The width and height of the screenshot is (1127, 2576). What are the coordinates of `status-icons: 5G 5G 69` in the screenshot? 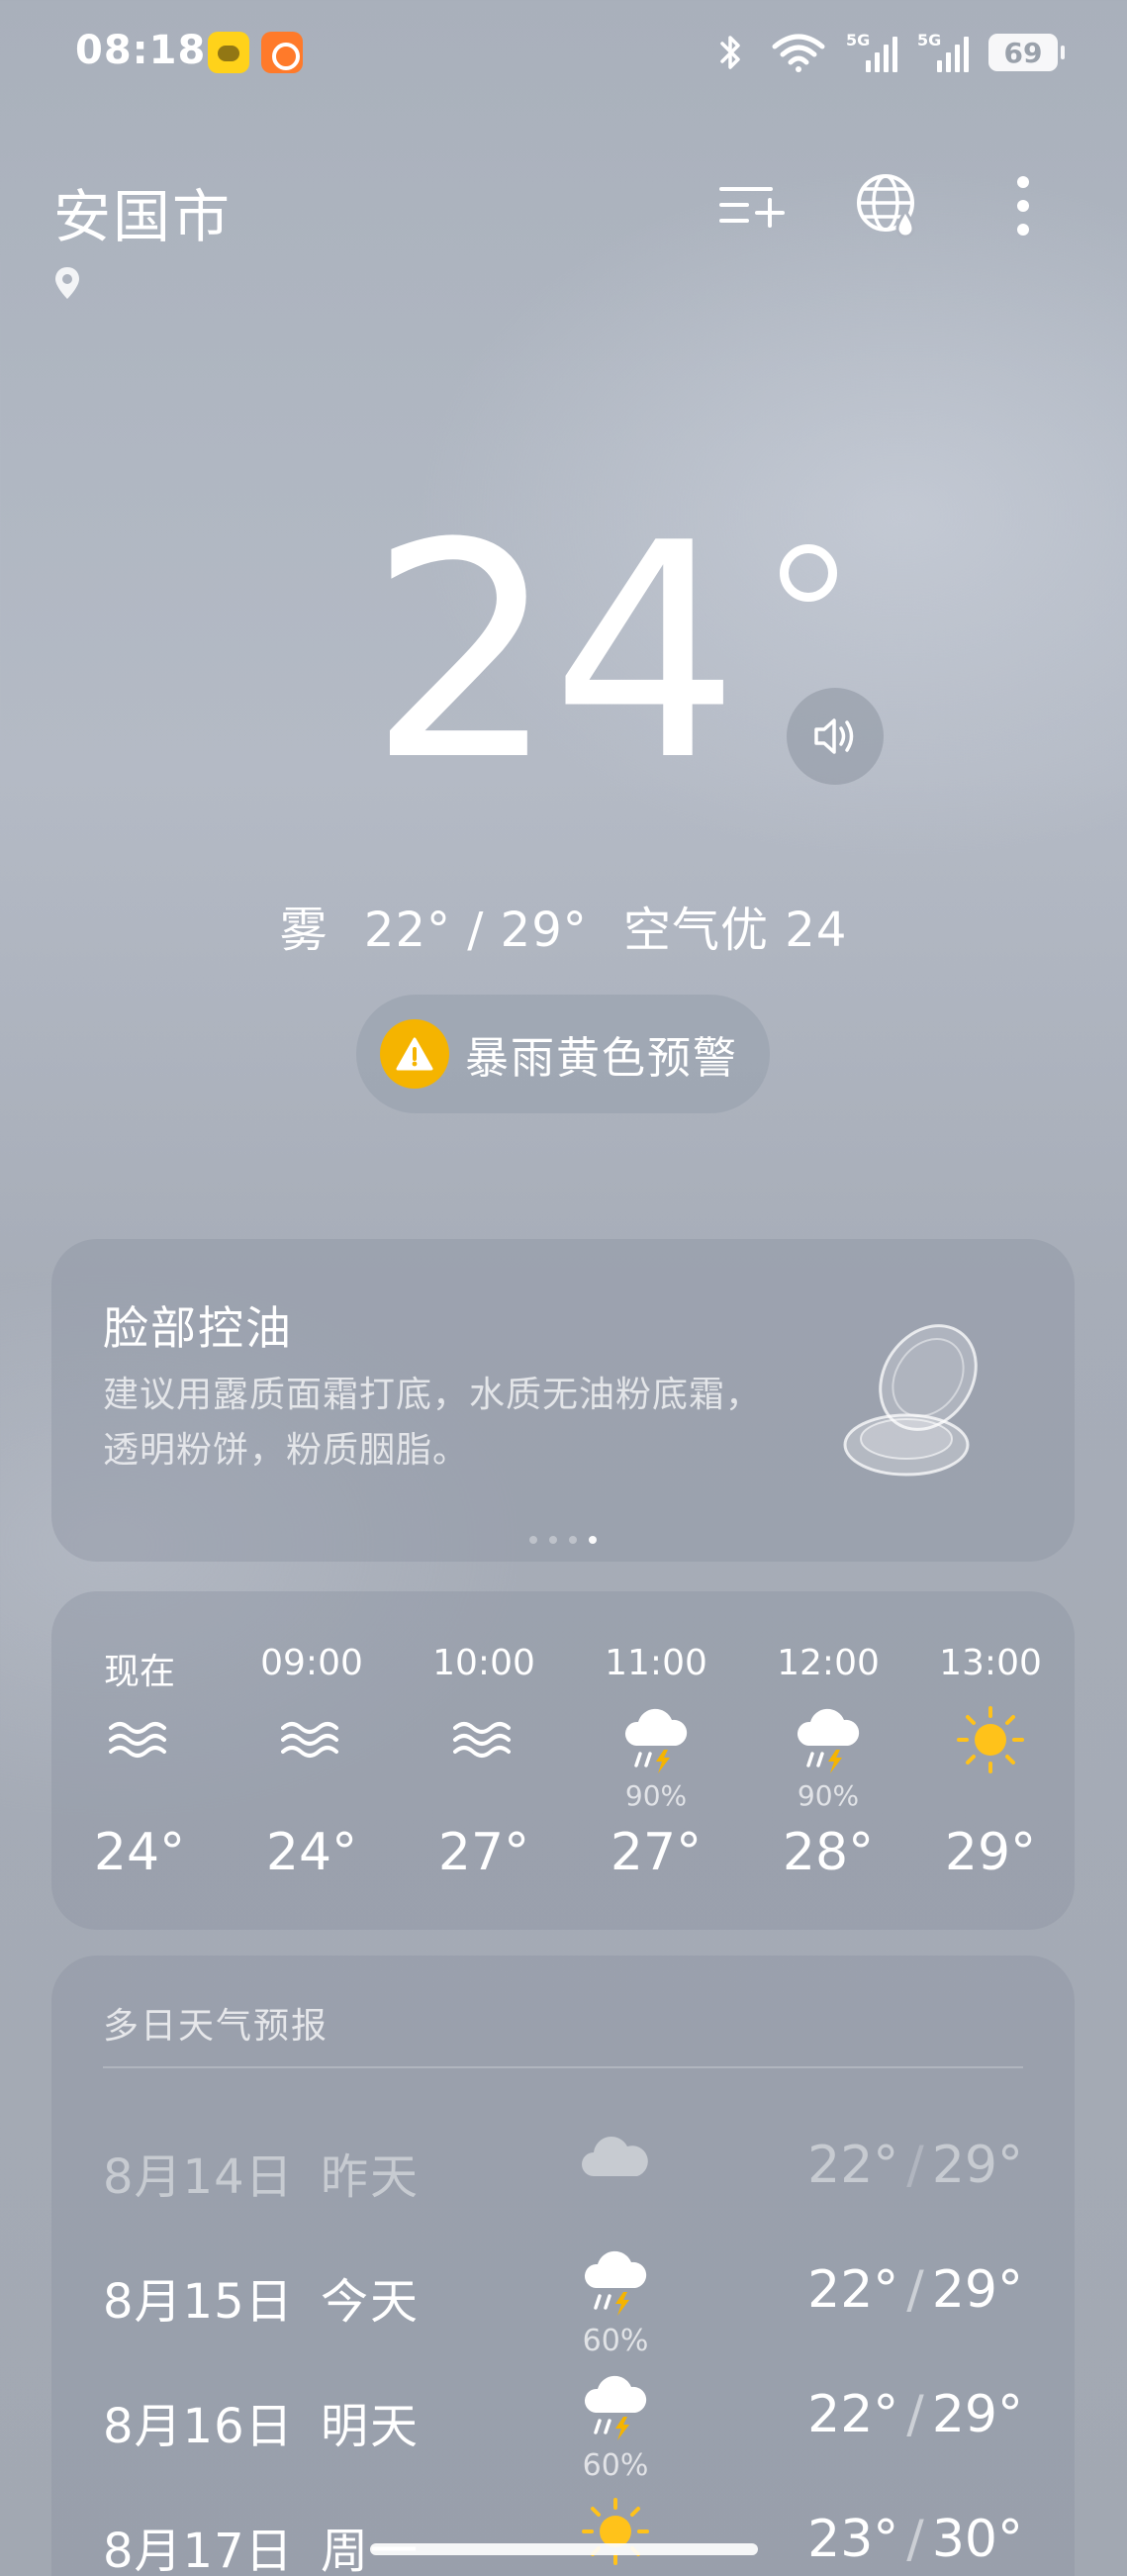 It's located at (888, 52).